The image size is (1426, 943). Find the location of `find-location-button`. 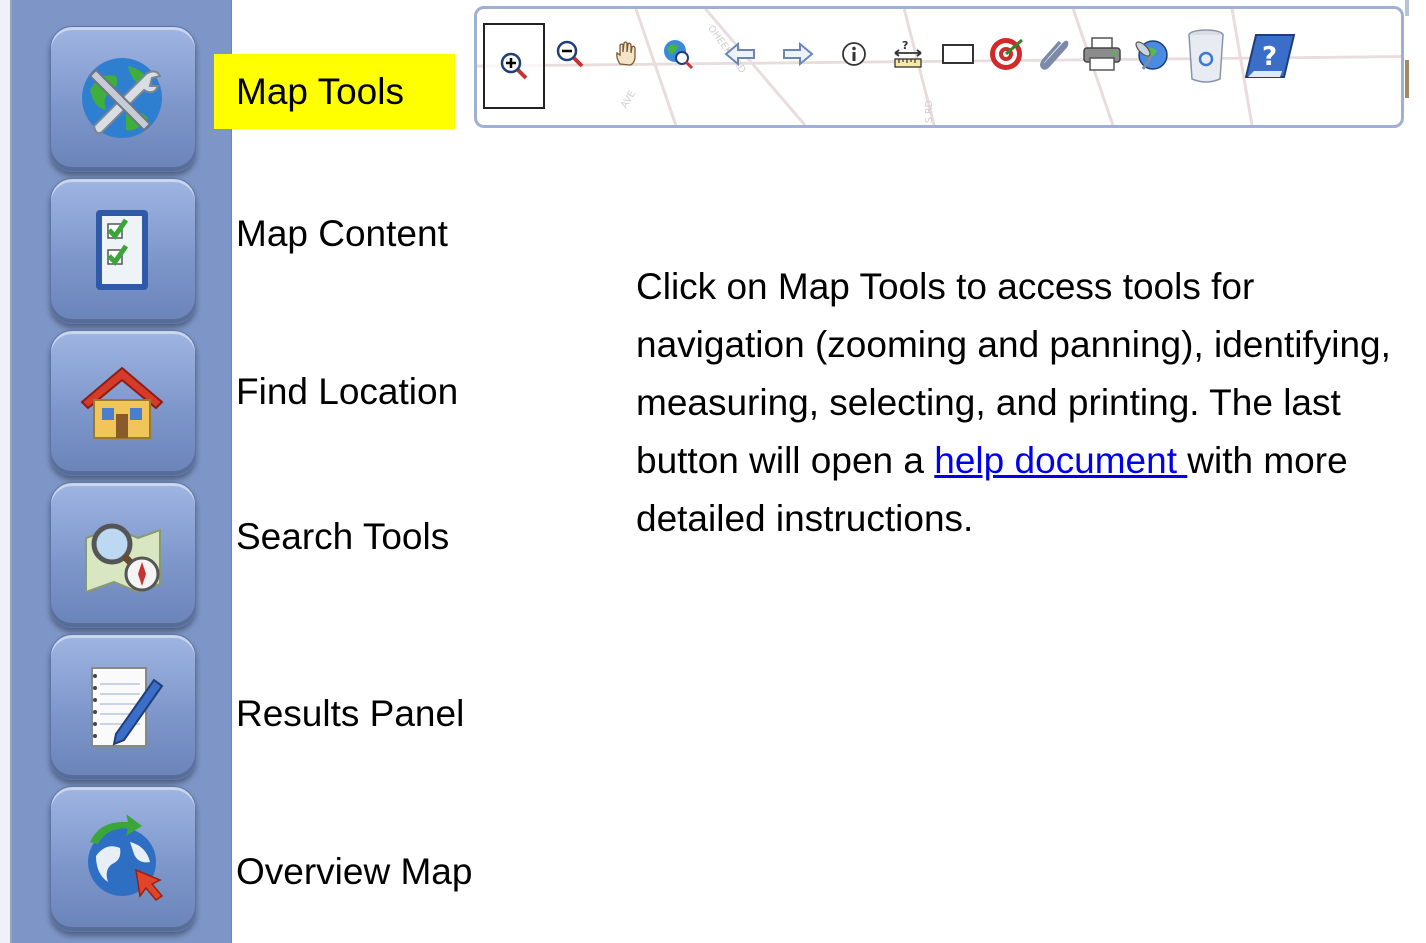

find-location-button is located at coordinates (123, 407).